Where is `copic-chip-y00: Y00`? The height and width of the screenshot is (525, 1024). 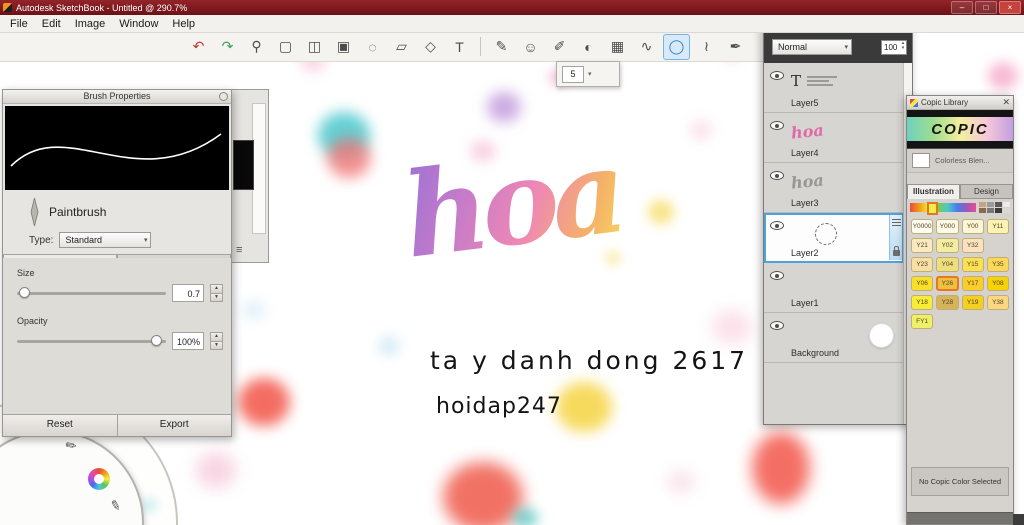
copic-chip-y00: Y00 is located at coordinates (972, 226).